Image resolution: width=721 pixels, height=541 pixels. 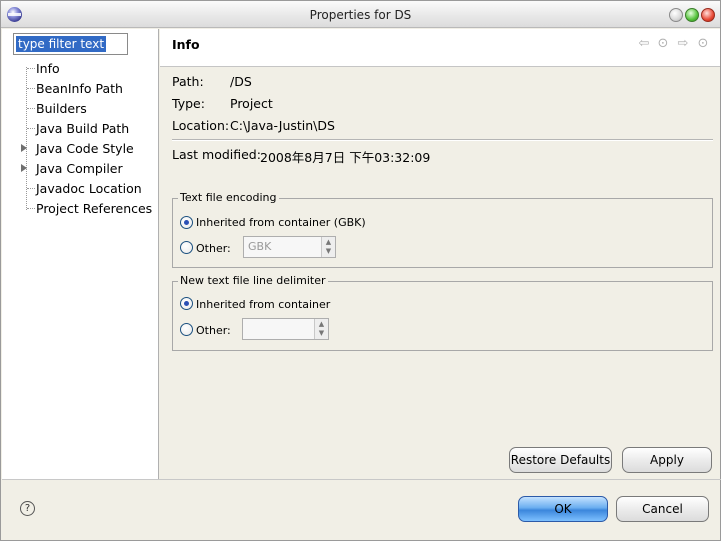 What do you see at coordinates (251, 103) in the screenshot?
I see `type-value: Project` at bounding box center [251, 103].